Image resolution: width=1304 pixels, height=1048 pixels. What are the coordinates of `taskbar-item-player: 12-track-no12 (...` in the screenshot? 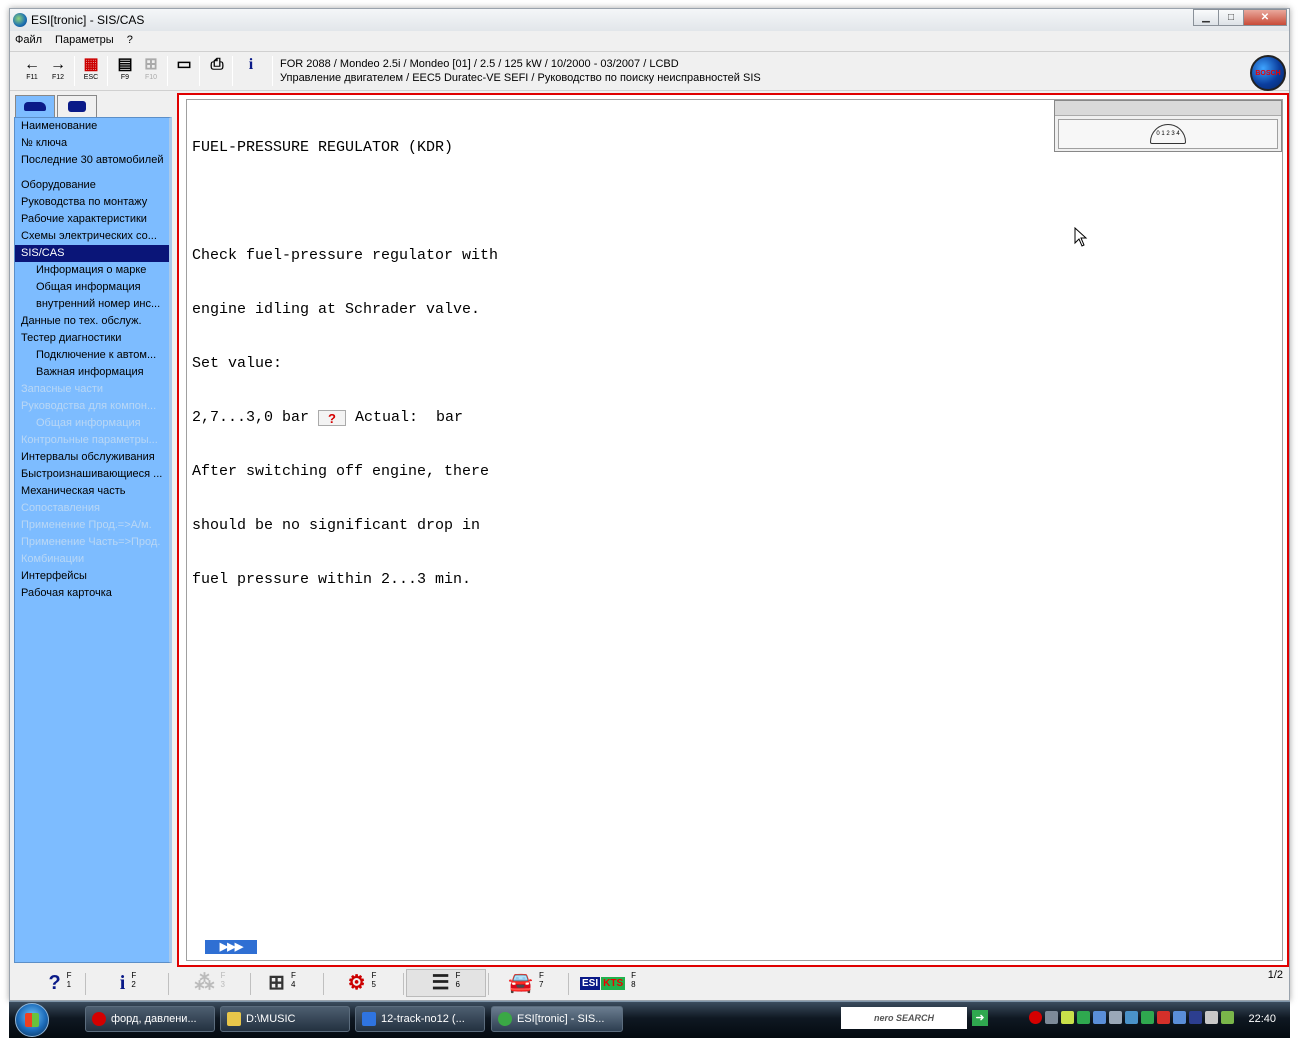 It's located at (420, 1019).